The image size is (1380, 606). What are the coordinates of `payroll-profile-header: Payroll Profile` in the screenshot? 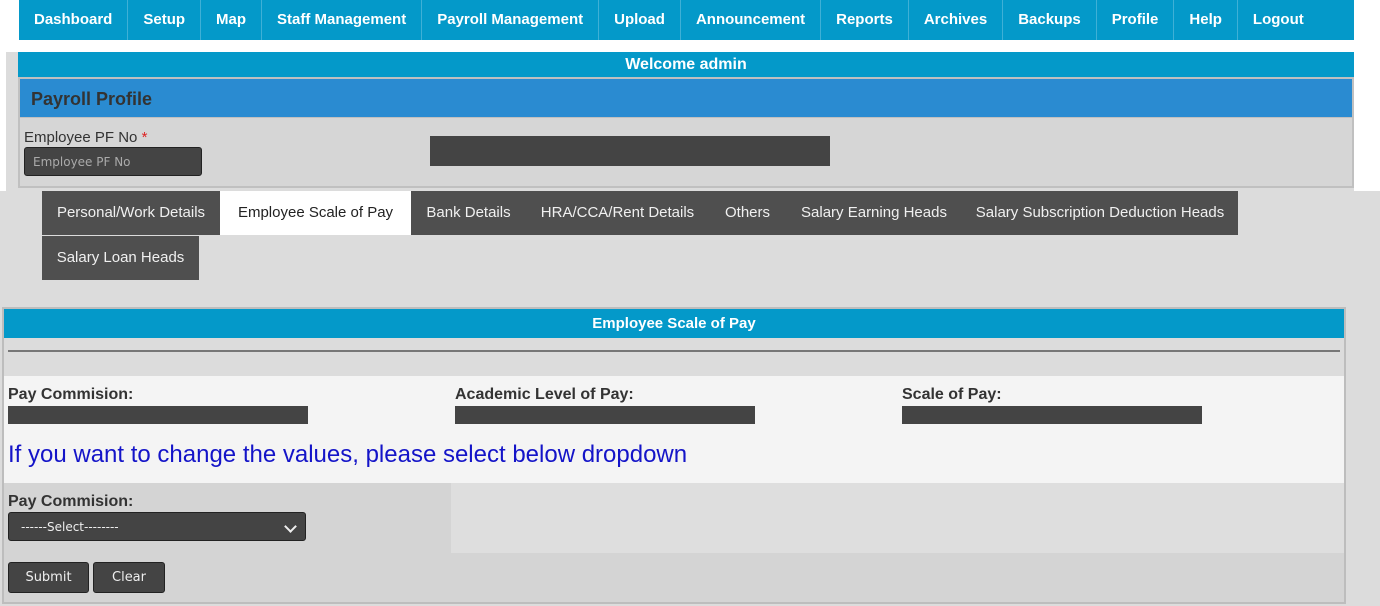 It's located at (686, 98).